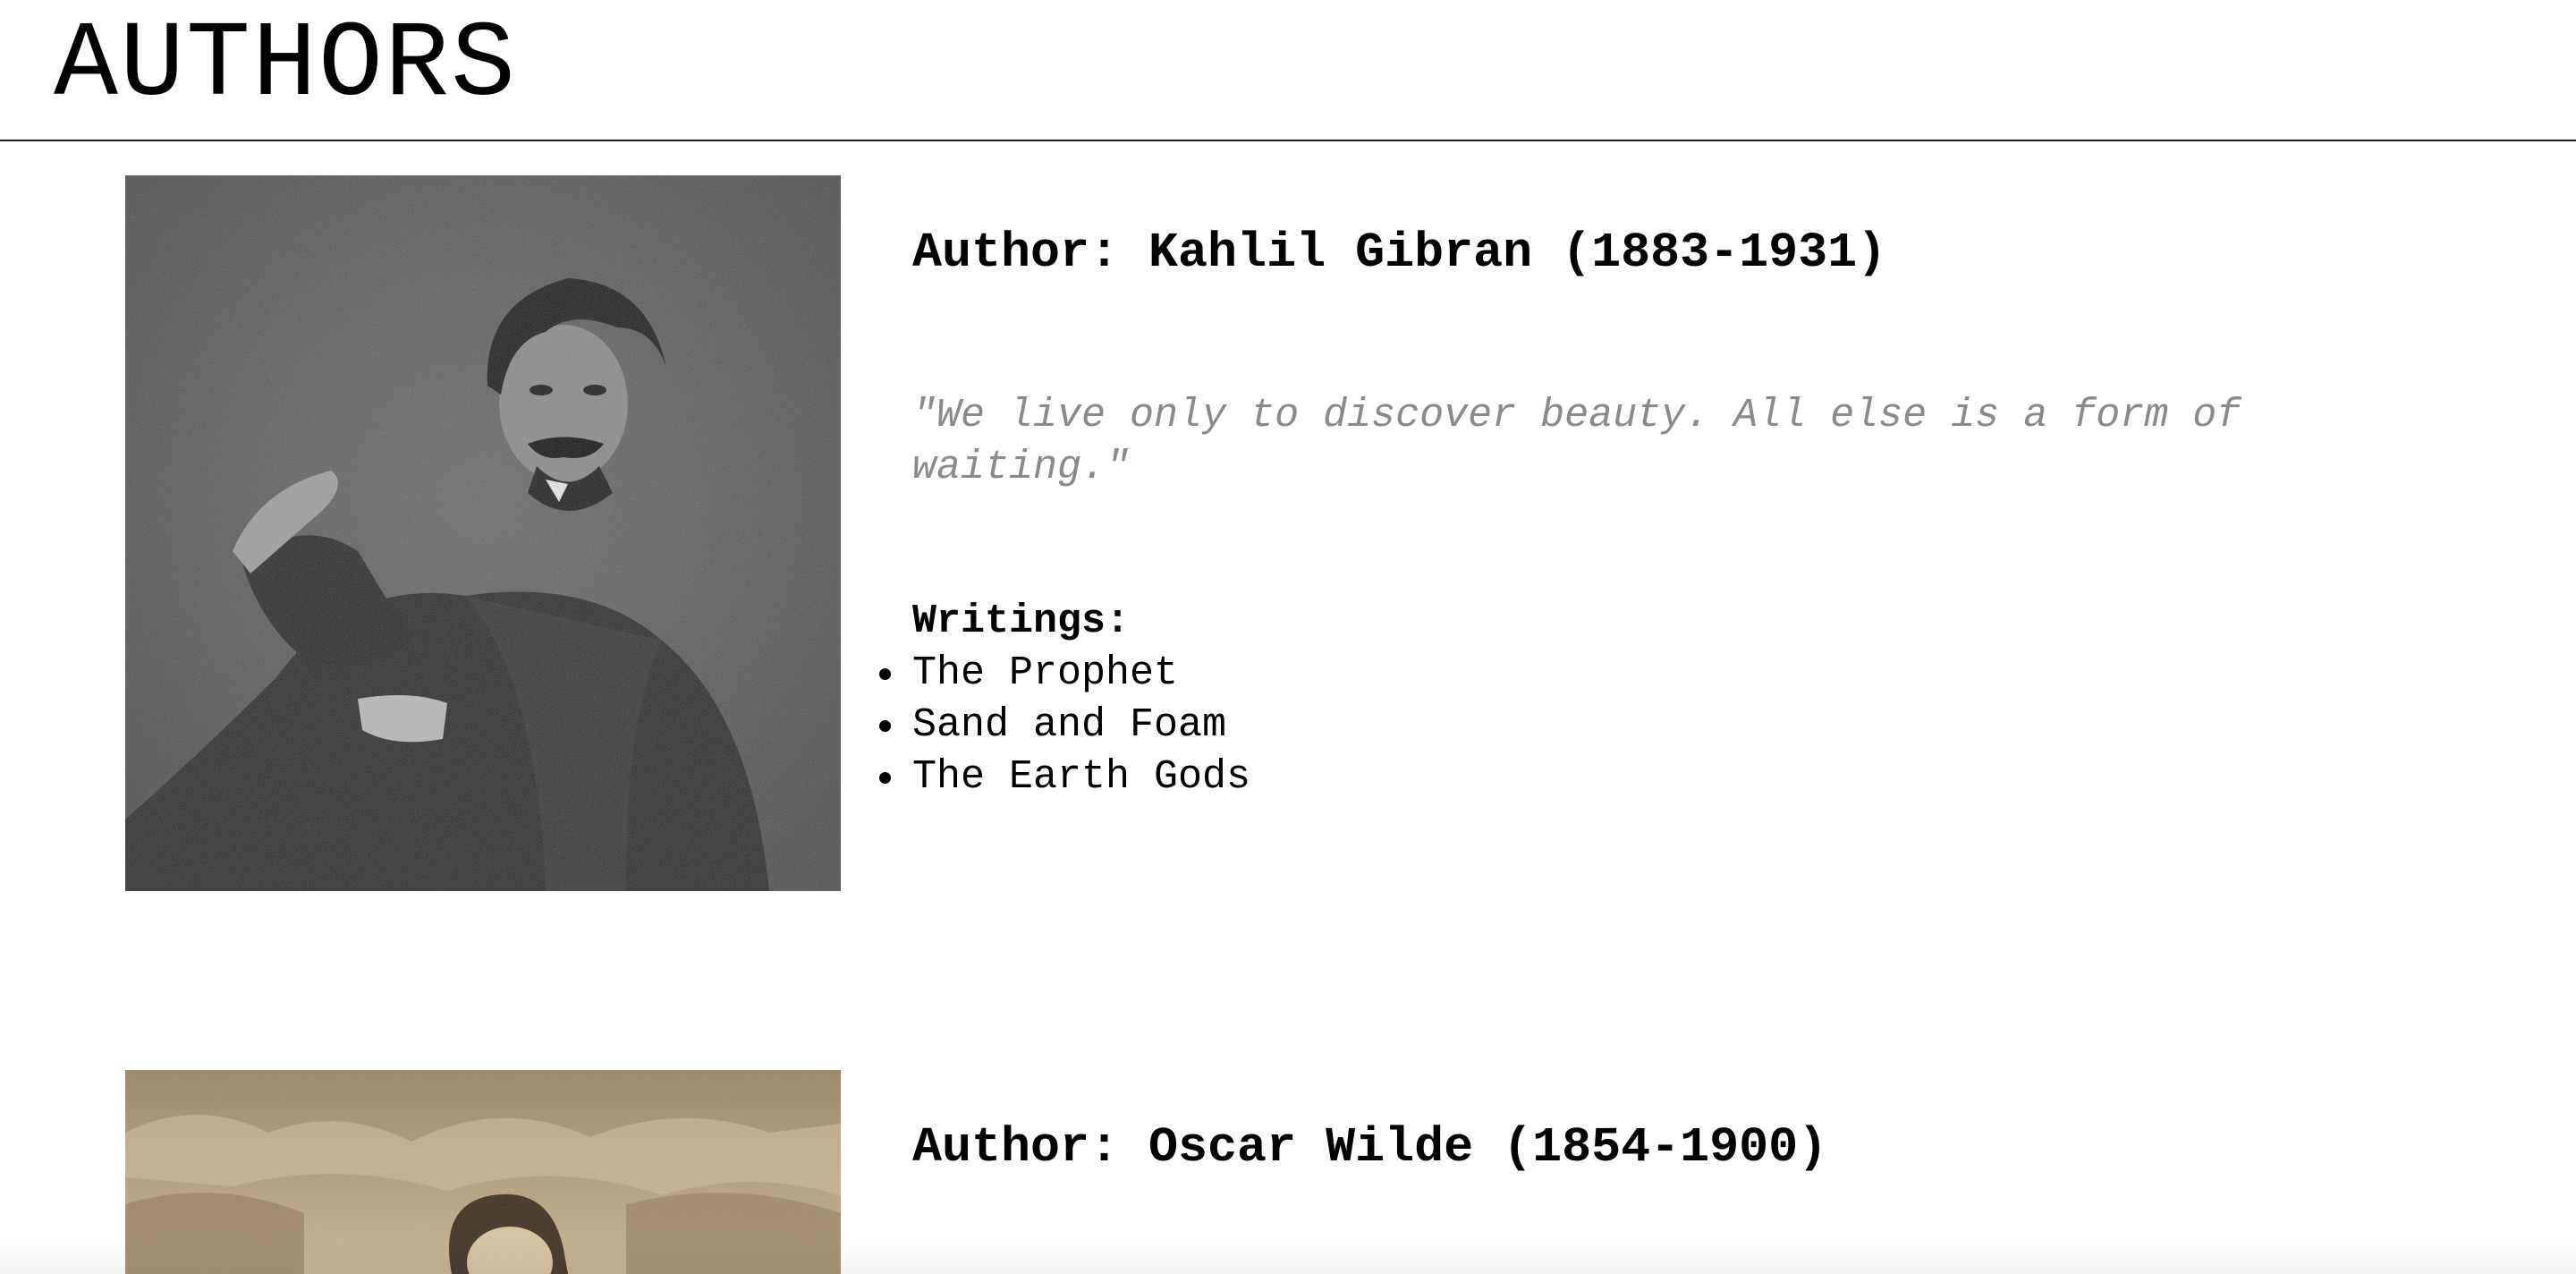 This screenshot has height=1274, width=2576. I want to click on writing-item: Sand and Foam, so click(1064, 726).